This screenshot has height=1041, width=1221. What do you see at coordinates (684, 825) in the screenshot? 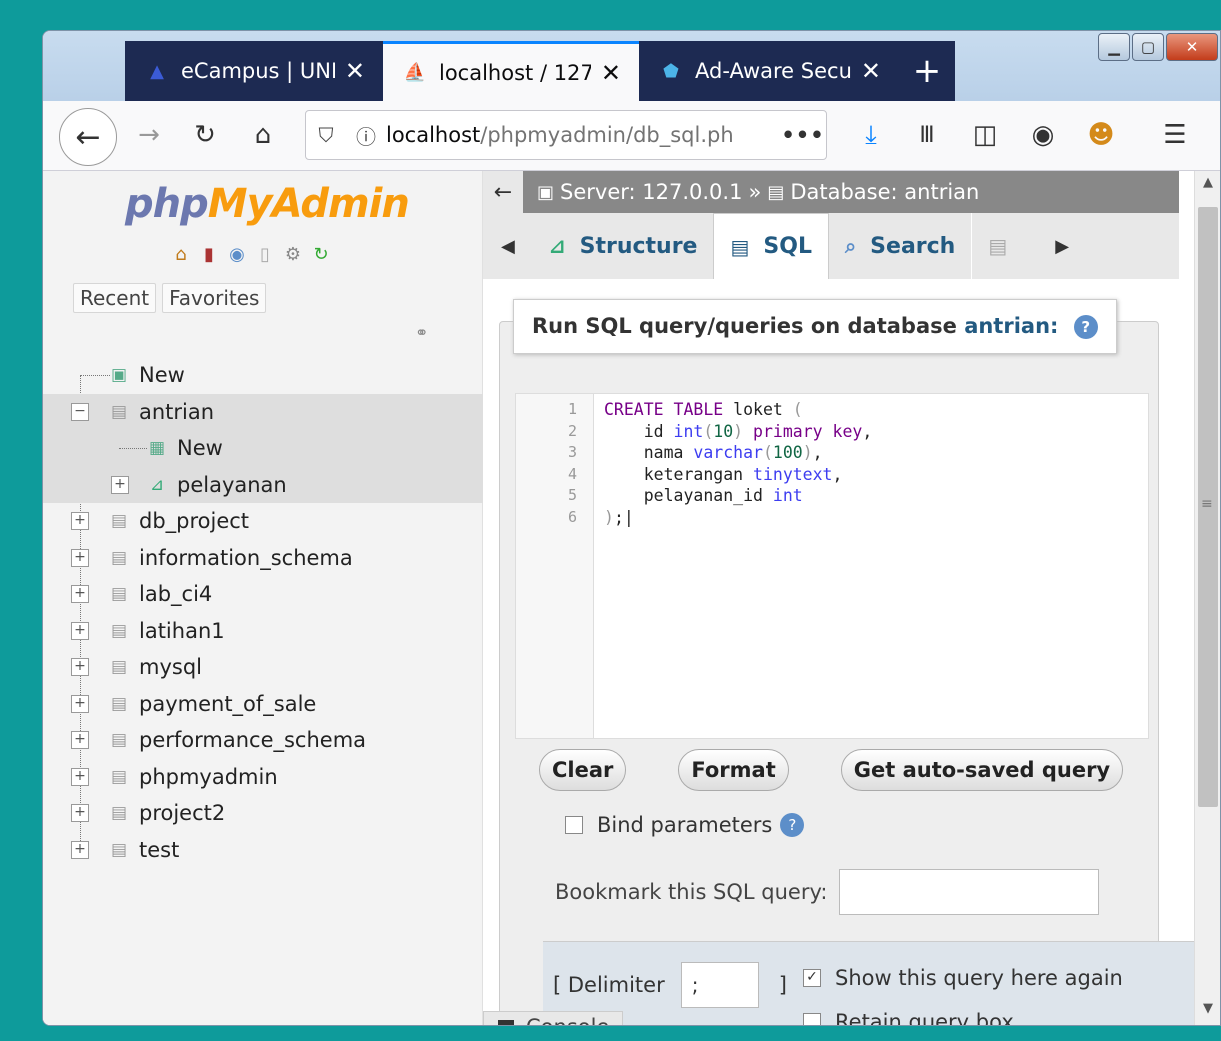
I see `bind-parameters-label: Bind parameters` at bounding box center [684, 825].